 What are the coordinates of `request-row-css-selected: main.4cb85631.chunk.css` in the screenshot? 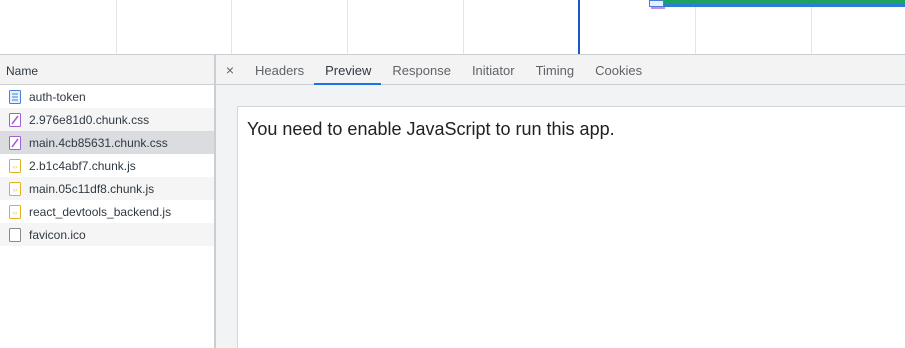 It's located at (107, 142).